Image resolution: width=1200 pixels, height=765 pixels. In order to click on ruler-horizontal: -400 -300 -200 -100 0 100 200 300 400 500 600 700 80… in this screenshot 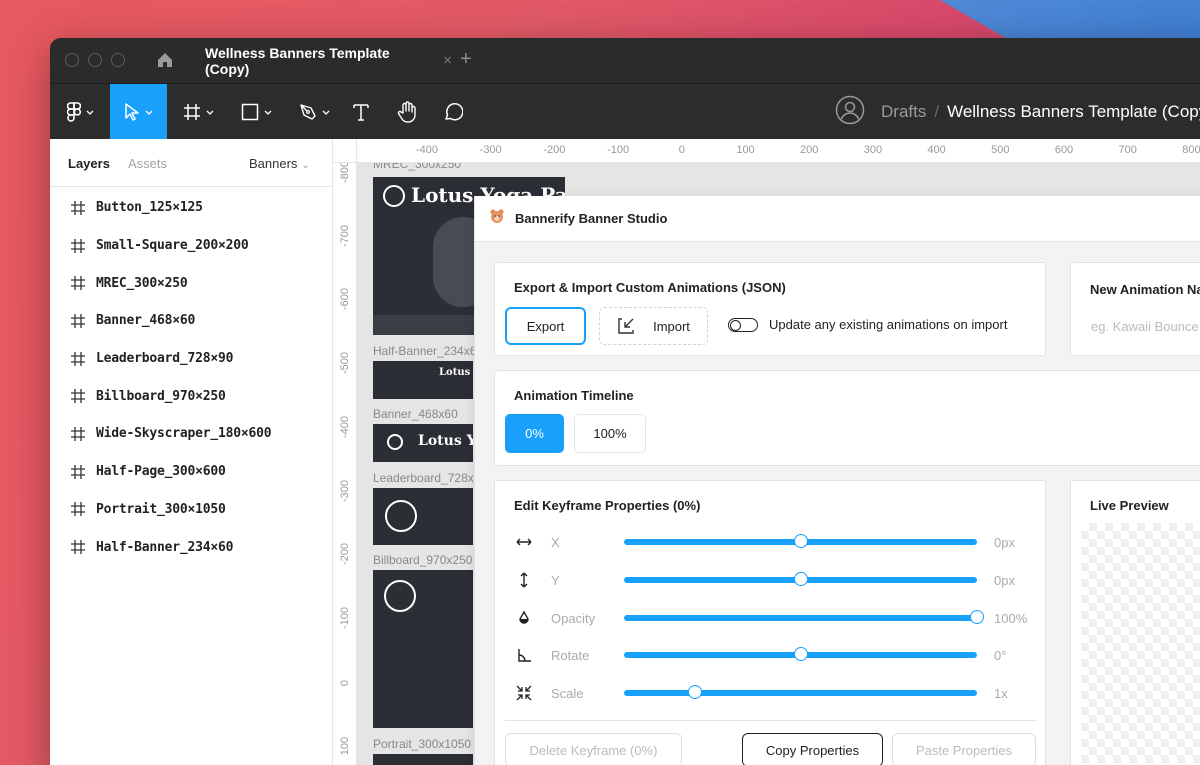, I will do `click(778, 151)`.